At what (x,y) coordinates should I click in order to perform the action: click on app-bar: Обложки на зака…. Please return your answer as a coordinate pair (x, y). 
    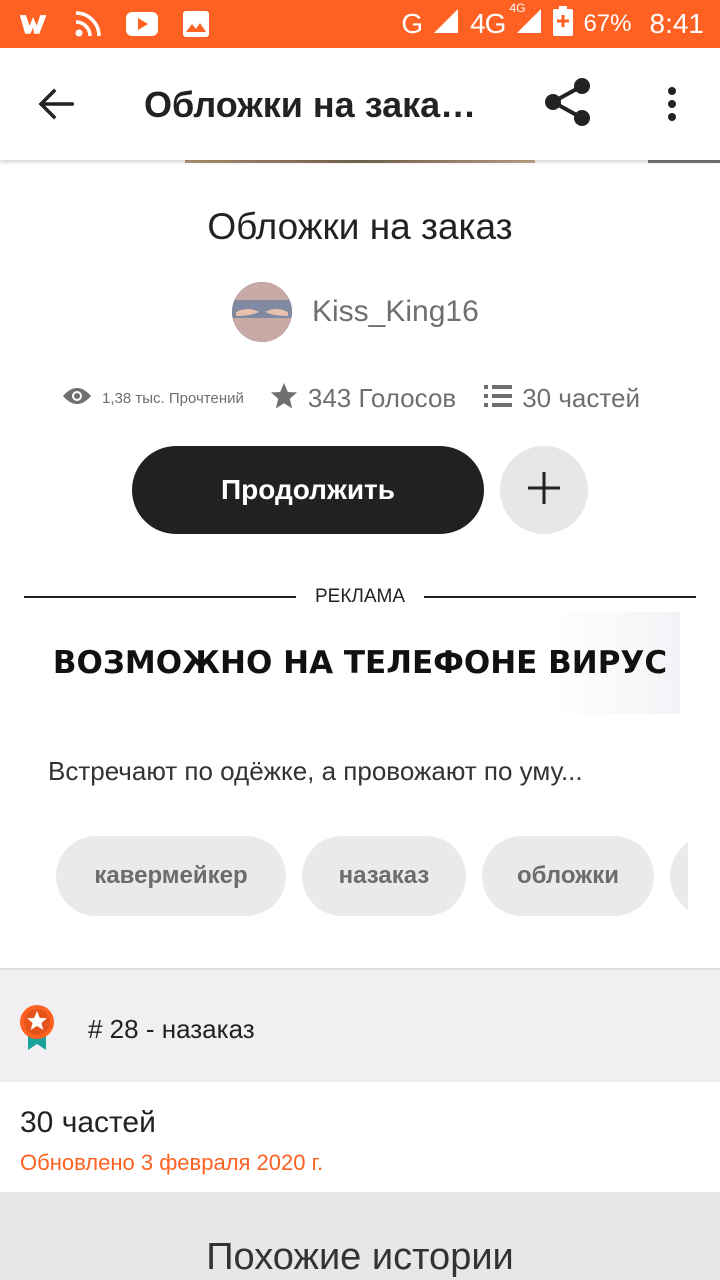
    Looking at the image, I should click on (360, 104).